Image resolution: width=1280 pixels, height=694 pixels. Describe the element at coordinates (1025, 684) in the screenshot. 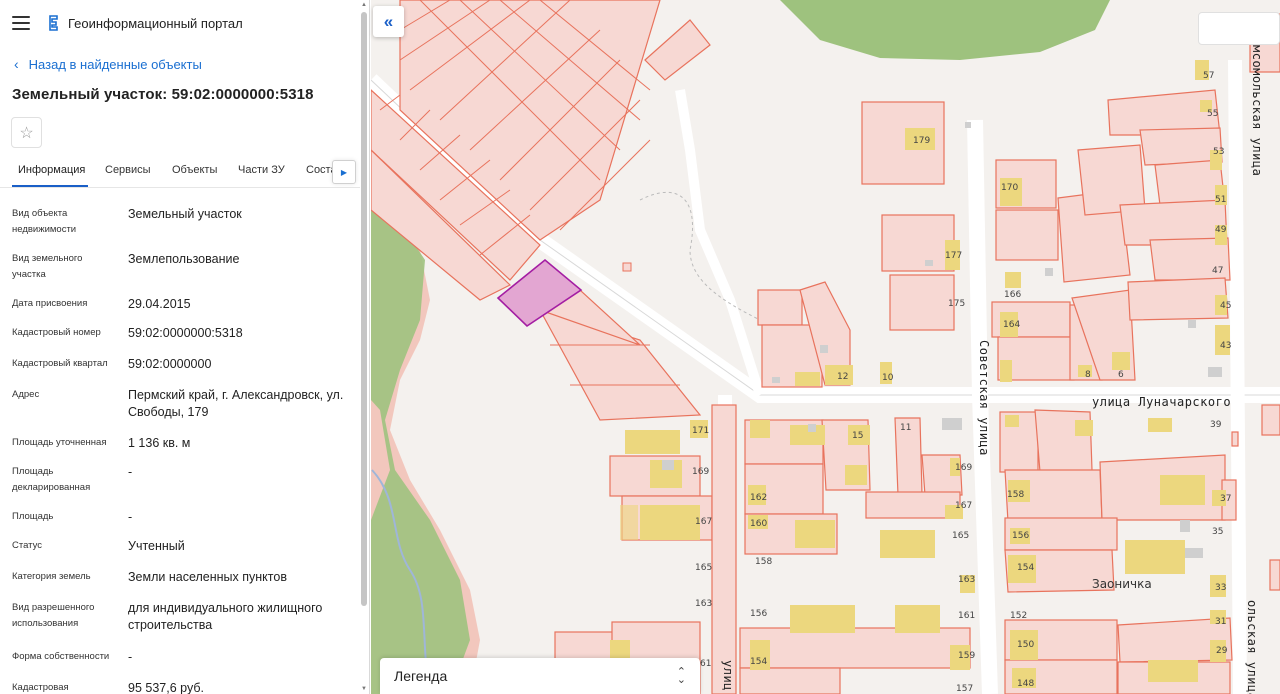

I see `svg-text: 148` at that location.